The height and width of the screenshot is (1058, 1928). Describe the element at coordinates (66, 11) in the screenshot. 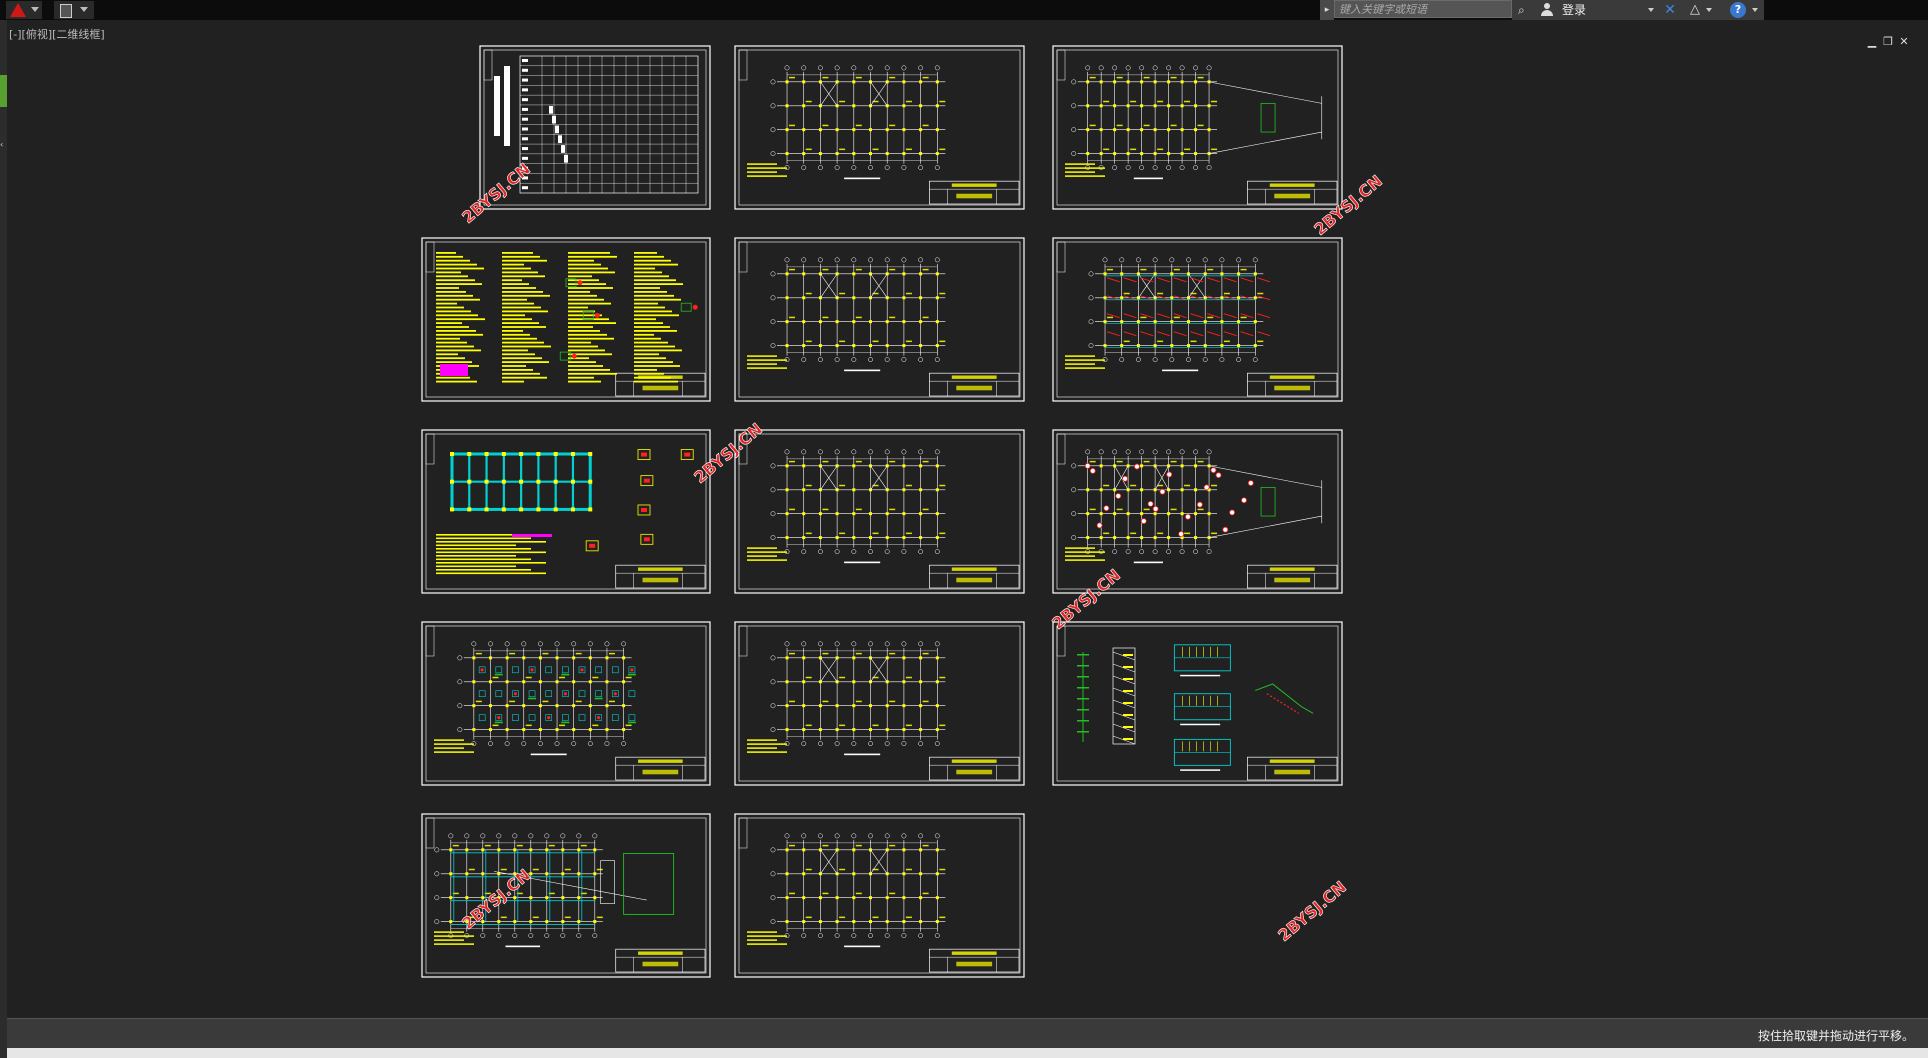

I see `document-icon` at that location.